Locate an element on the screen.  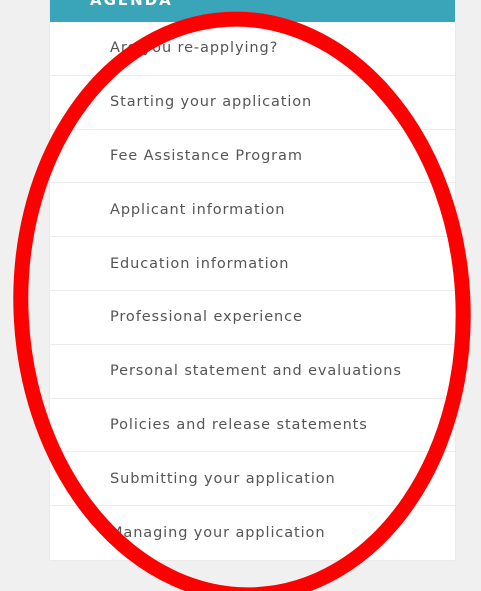
menu-item-policies-release: Policies and release statements is located at coordinates (252, 426).